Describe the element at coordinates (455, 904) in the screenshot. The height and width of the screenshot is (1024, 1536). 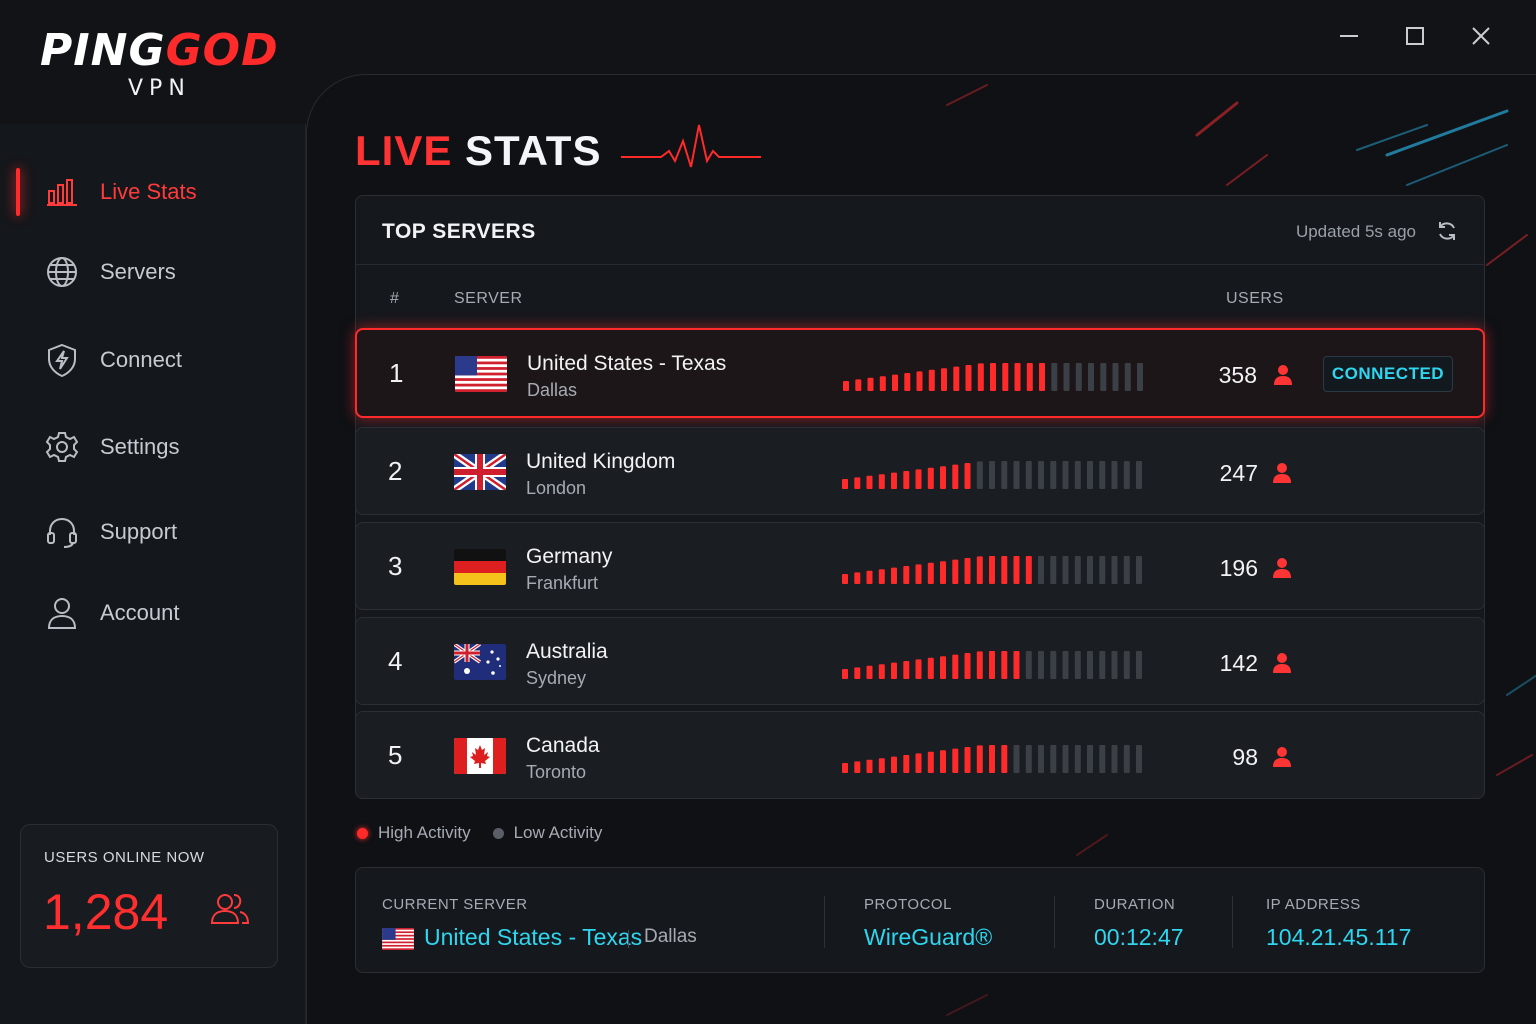
I see `current-server-label: CURRENT SERVER` at that location.